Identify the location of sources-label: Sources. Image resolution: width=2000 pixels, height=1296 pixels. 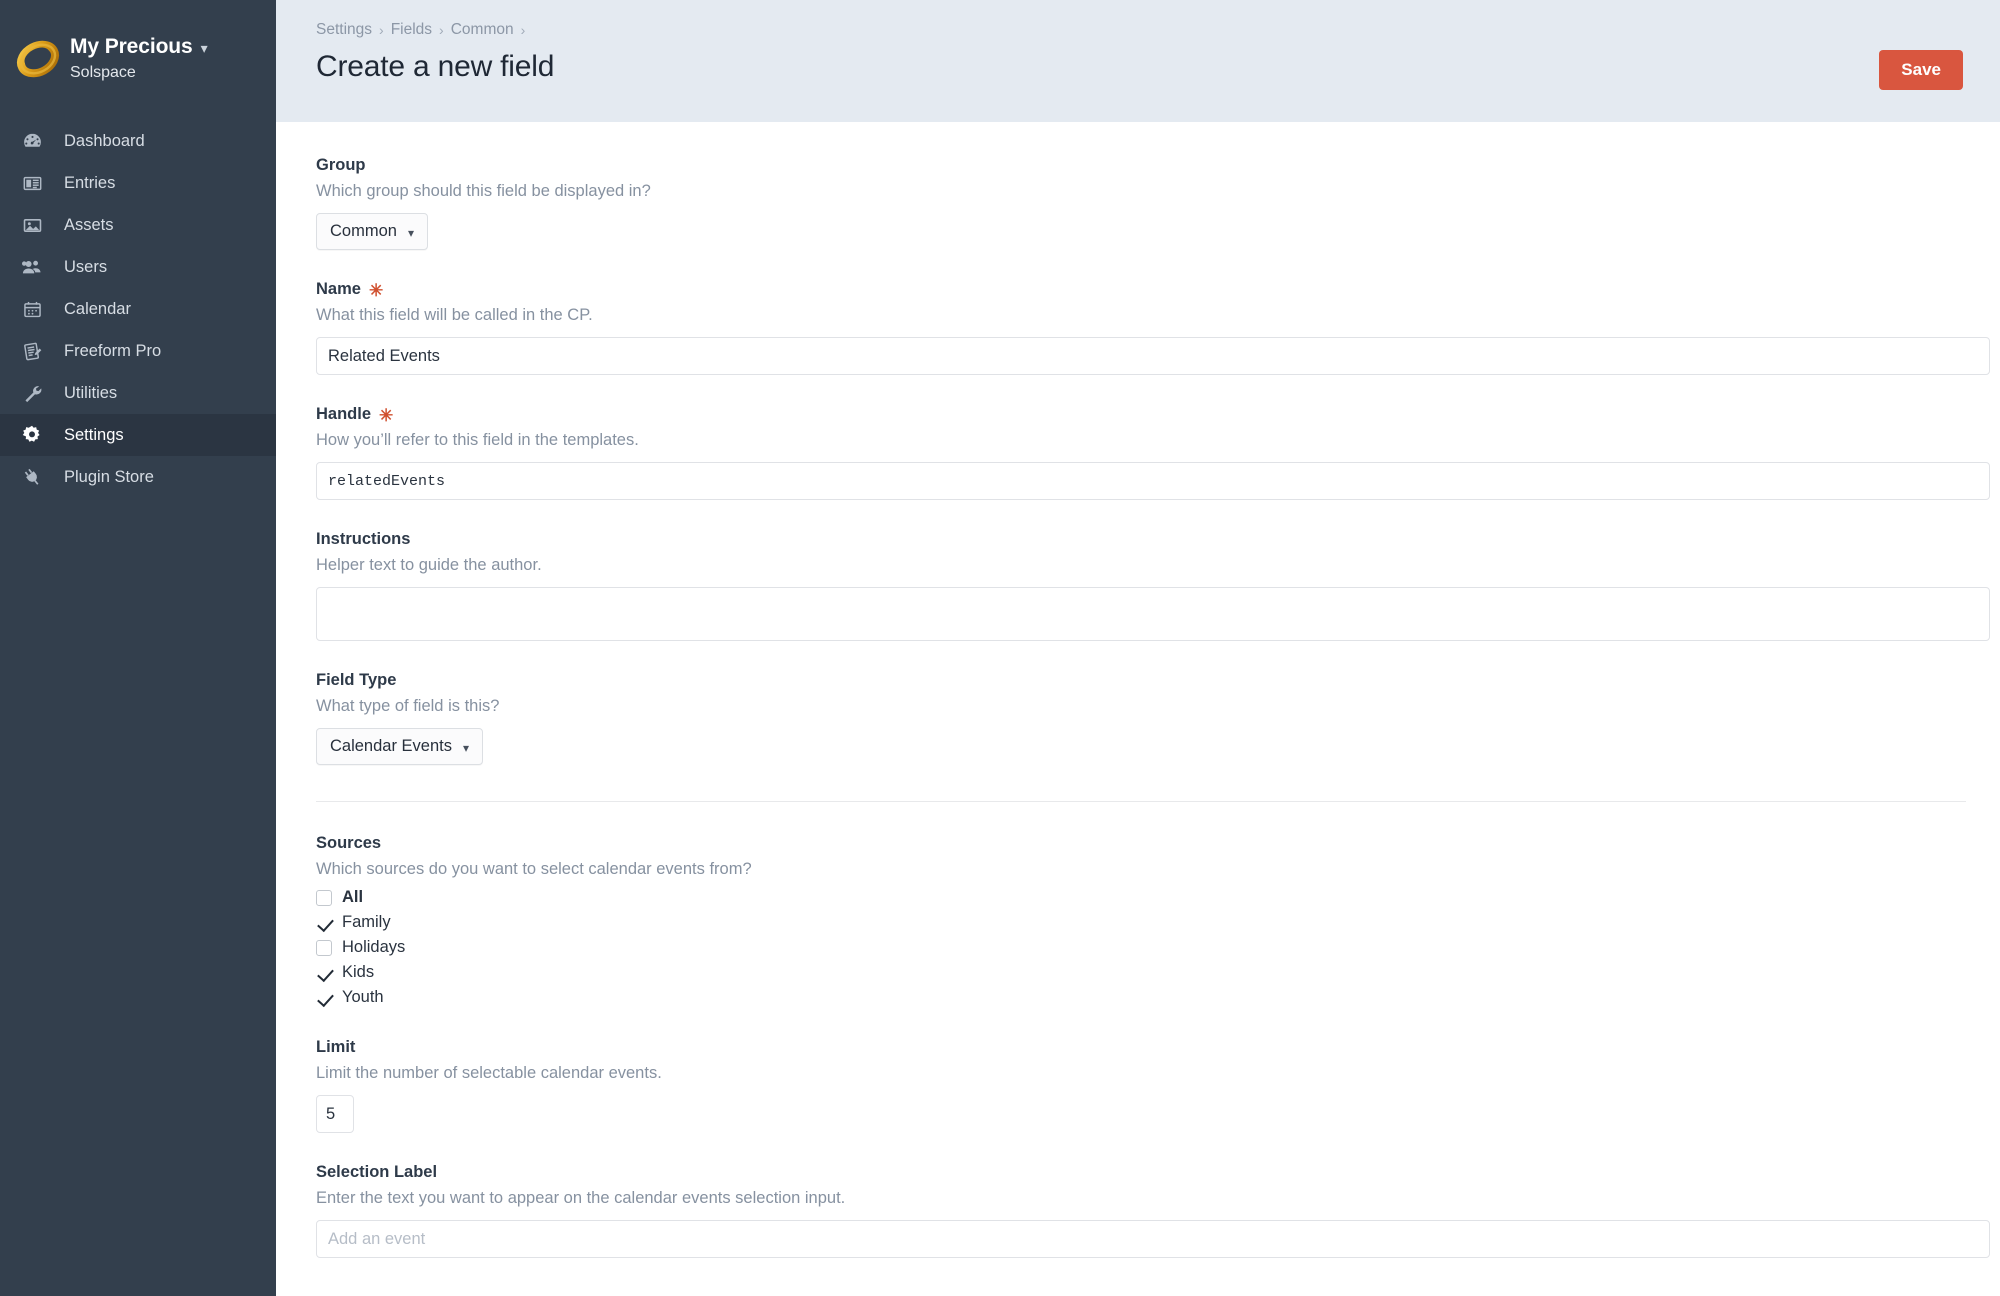
(349, 843).